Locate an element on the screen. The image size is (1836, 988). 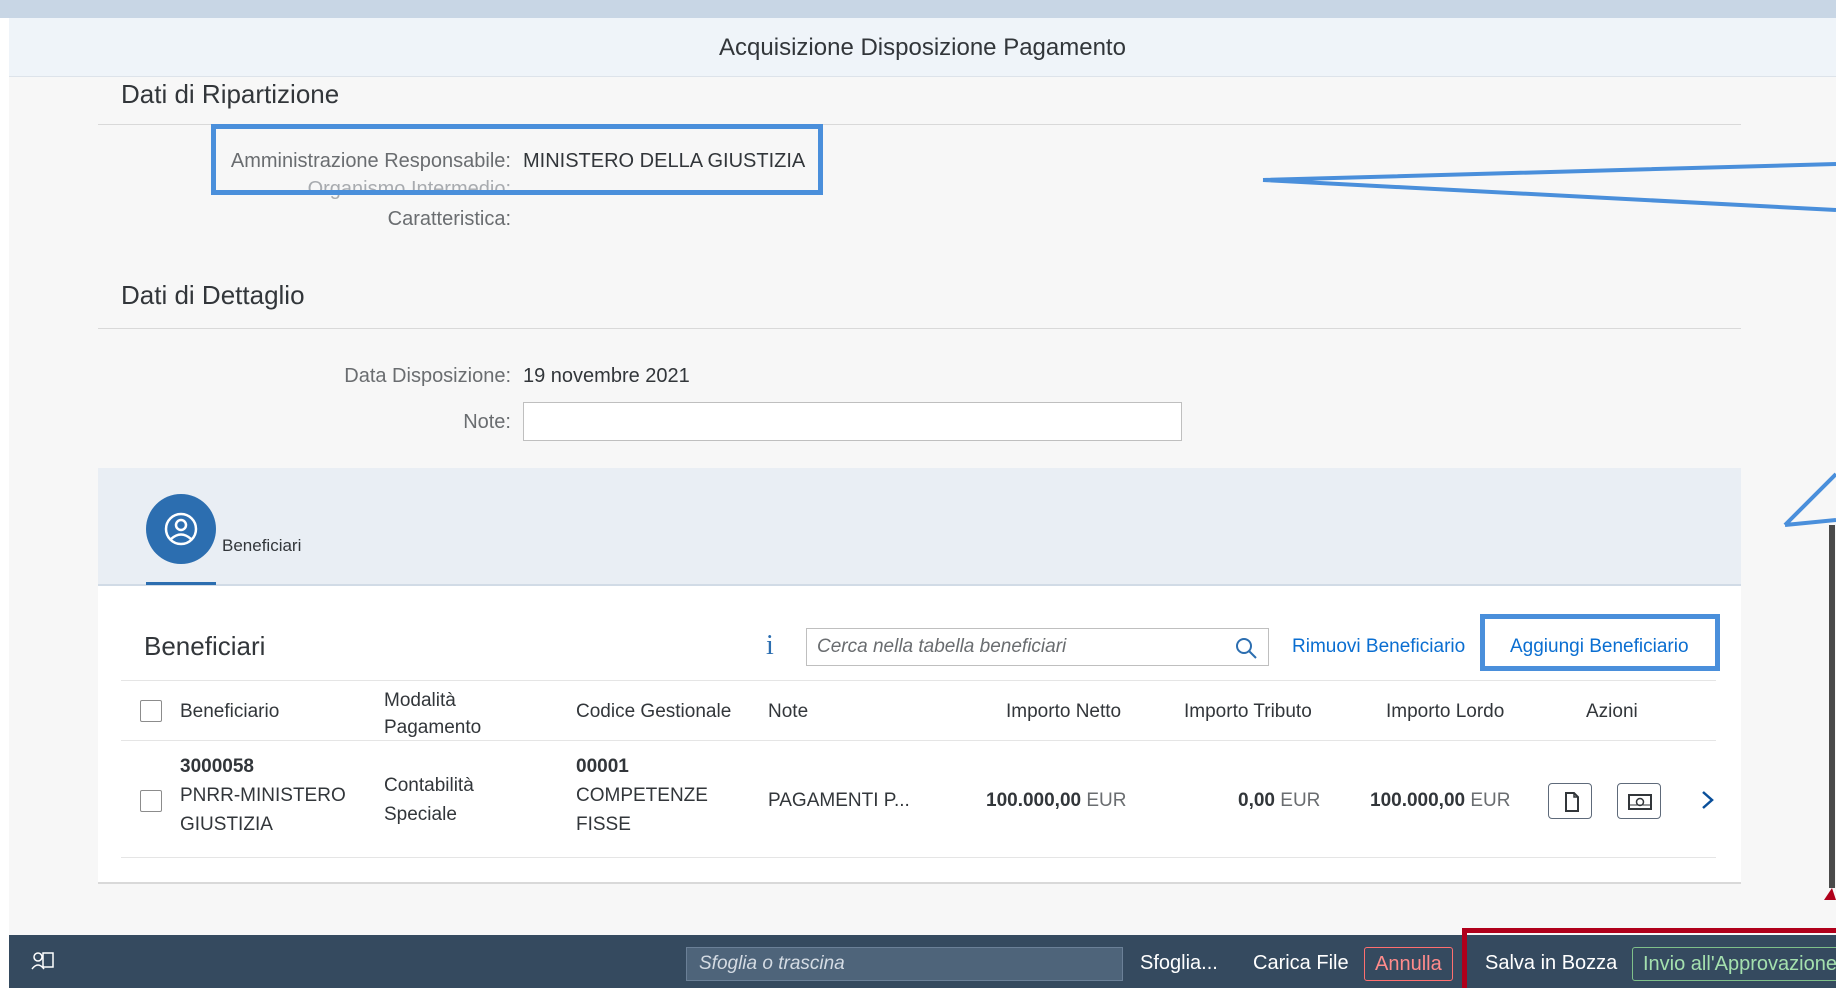
note-label: Note: is located at coordinates (487, 422).